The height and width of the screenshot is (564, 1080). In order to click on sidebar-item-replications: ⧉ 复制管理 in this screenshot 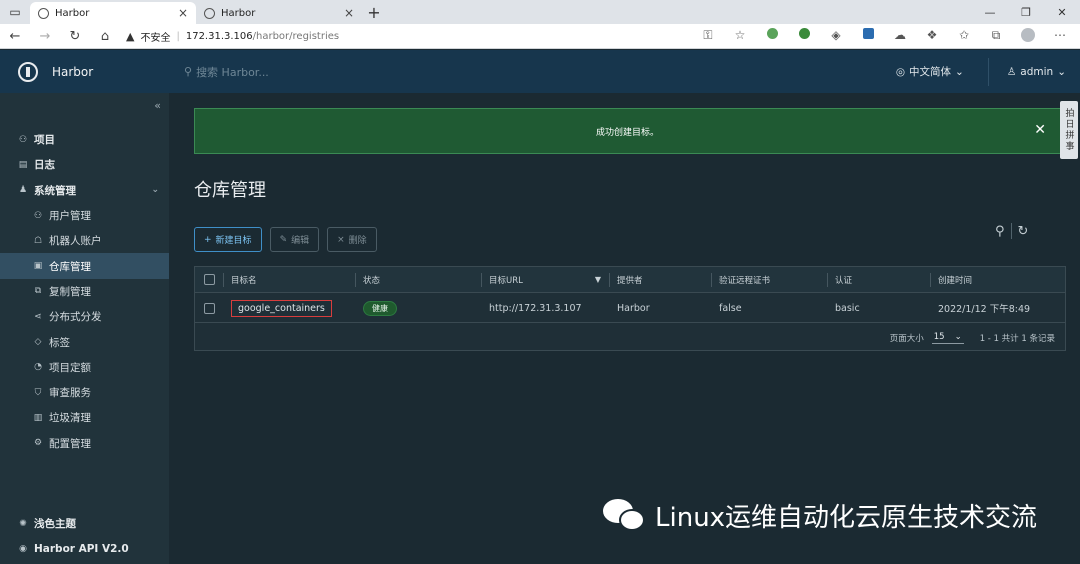, I will do `click(84, 291)`.